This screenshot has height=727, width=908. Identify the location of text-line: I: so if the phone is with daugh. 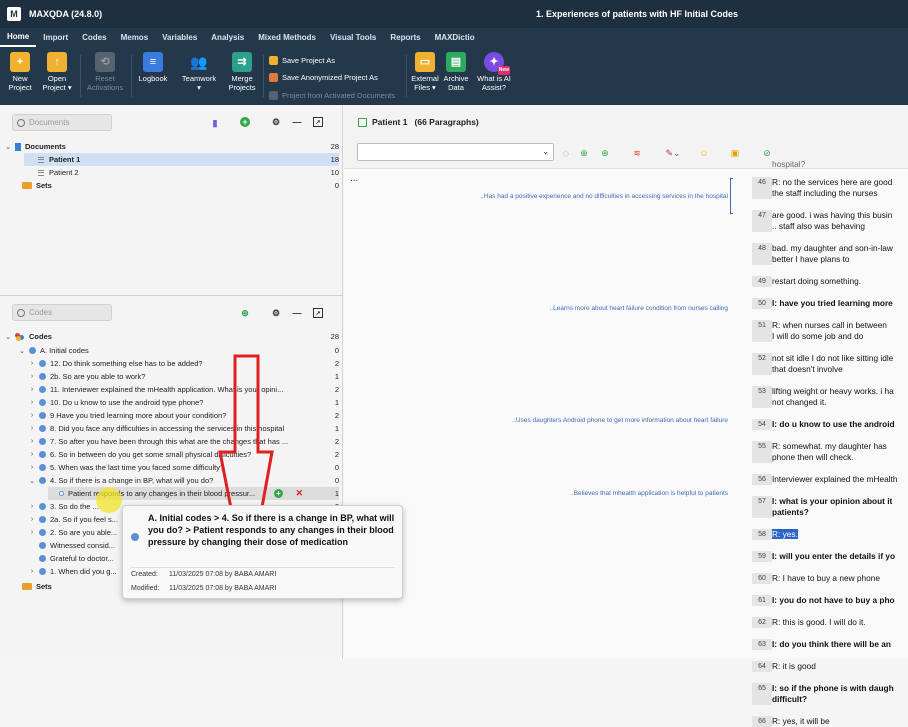
(833, 688).